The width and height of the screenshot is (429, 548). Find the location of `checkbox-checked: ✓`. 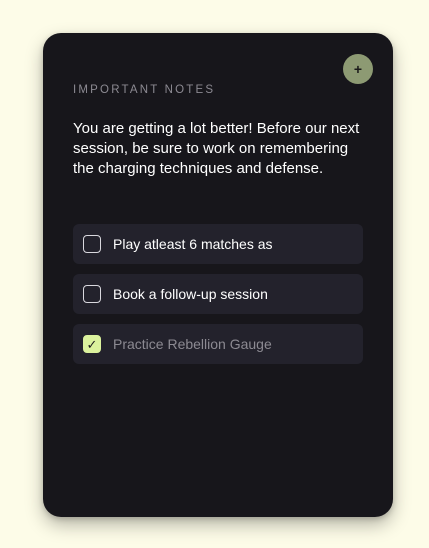

checkbox-checked: ✓ is located at coordinates (92, 344).